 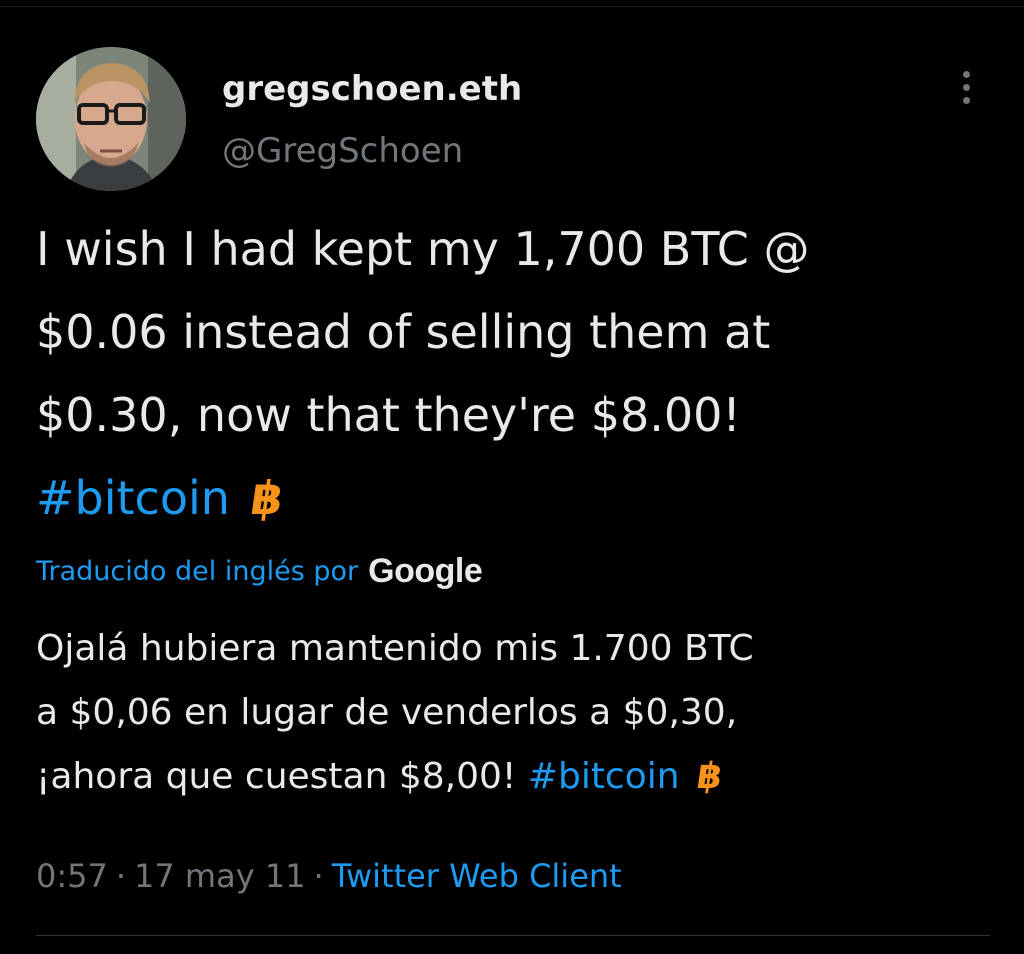 What do you see at coordinates (395, 648) in the screenshot?
I see `translated-text-line: Ojalá hubiera mantenido mis 1.700 BTC` at bounding box center [395, 648].